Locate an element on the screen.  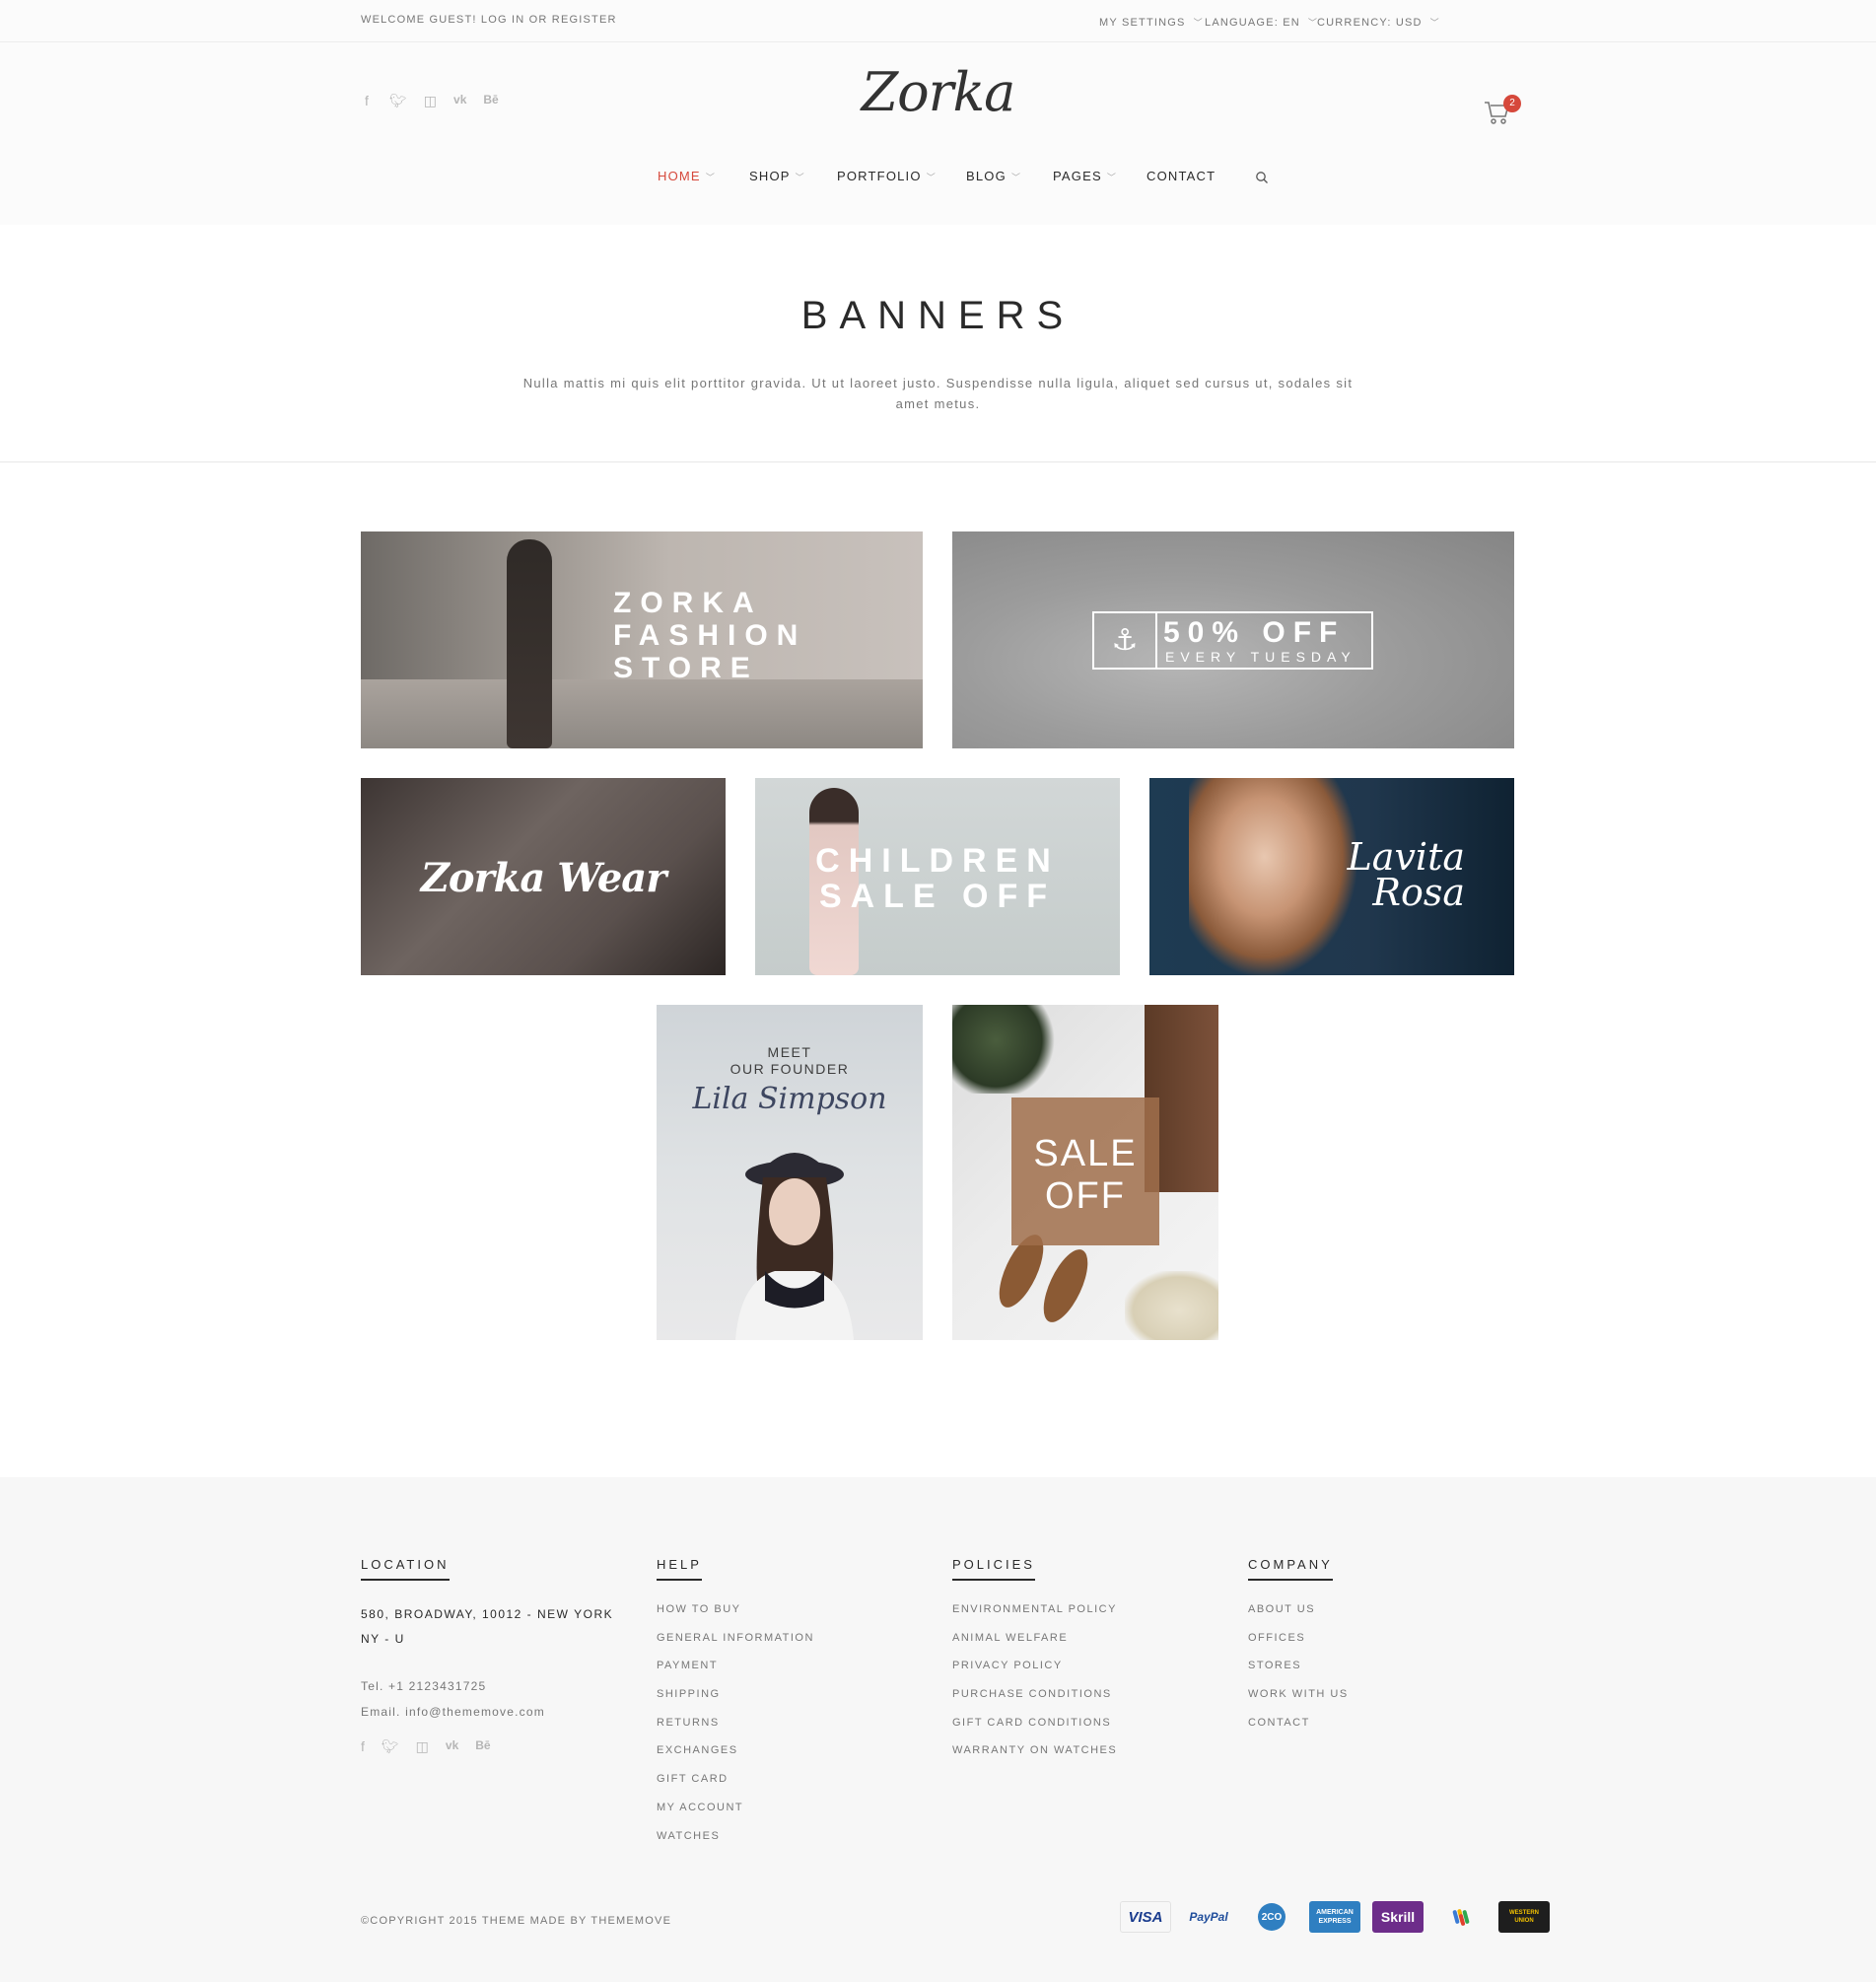
visa-icon: VISA is located at coordinates (1145, 1917).